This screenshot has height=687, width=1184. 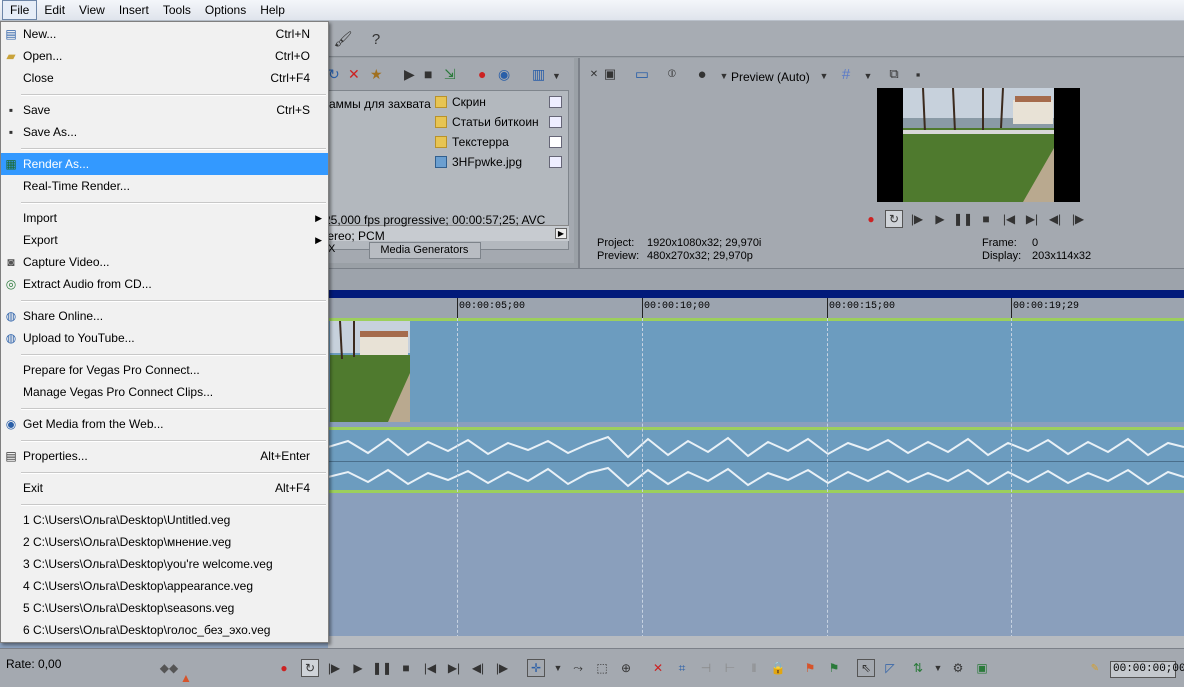 I want to click on crossfade-icon: ⚙, so click(x=958, y=668).